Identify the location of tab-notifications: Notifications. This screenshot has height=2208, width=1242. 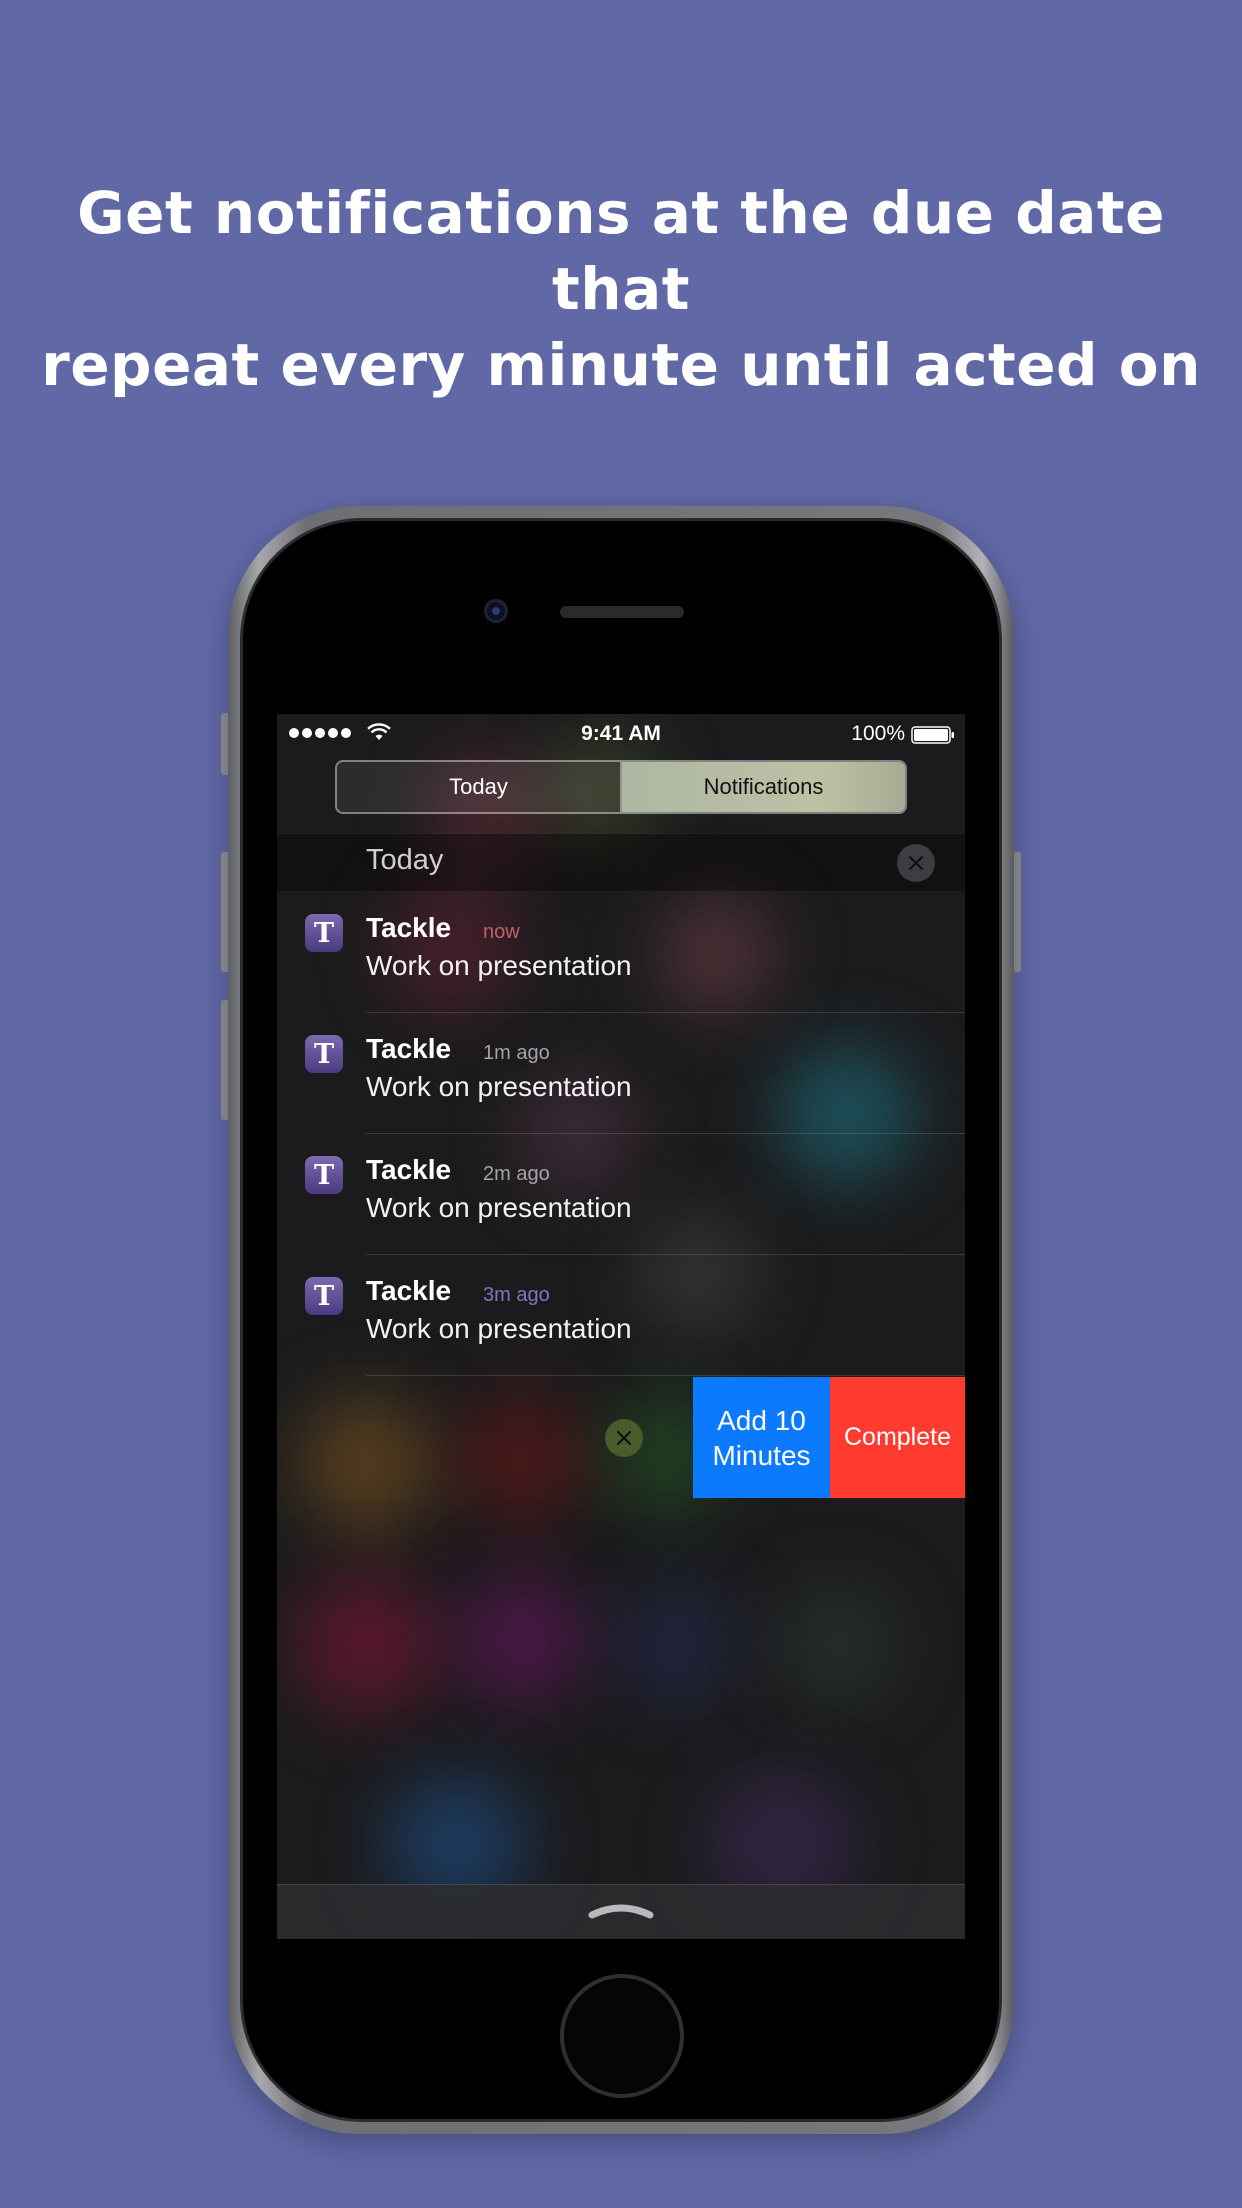
(763, 787).